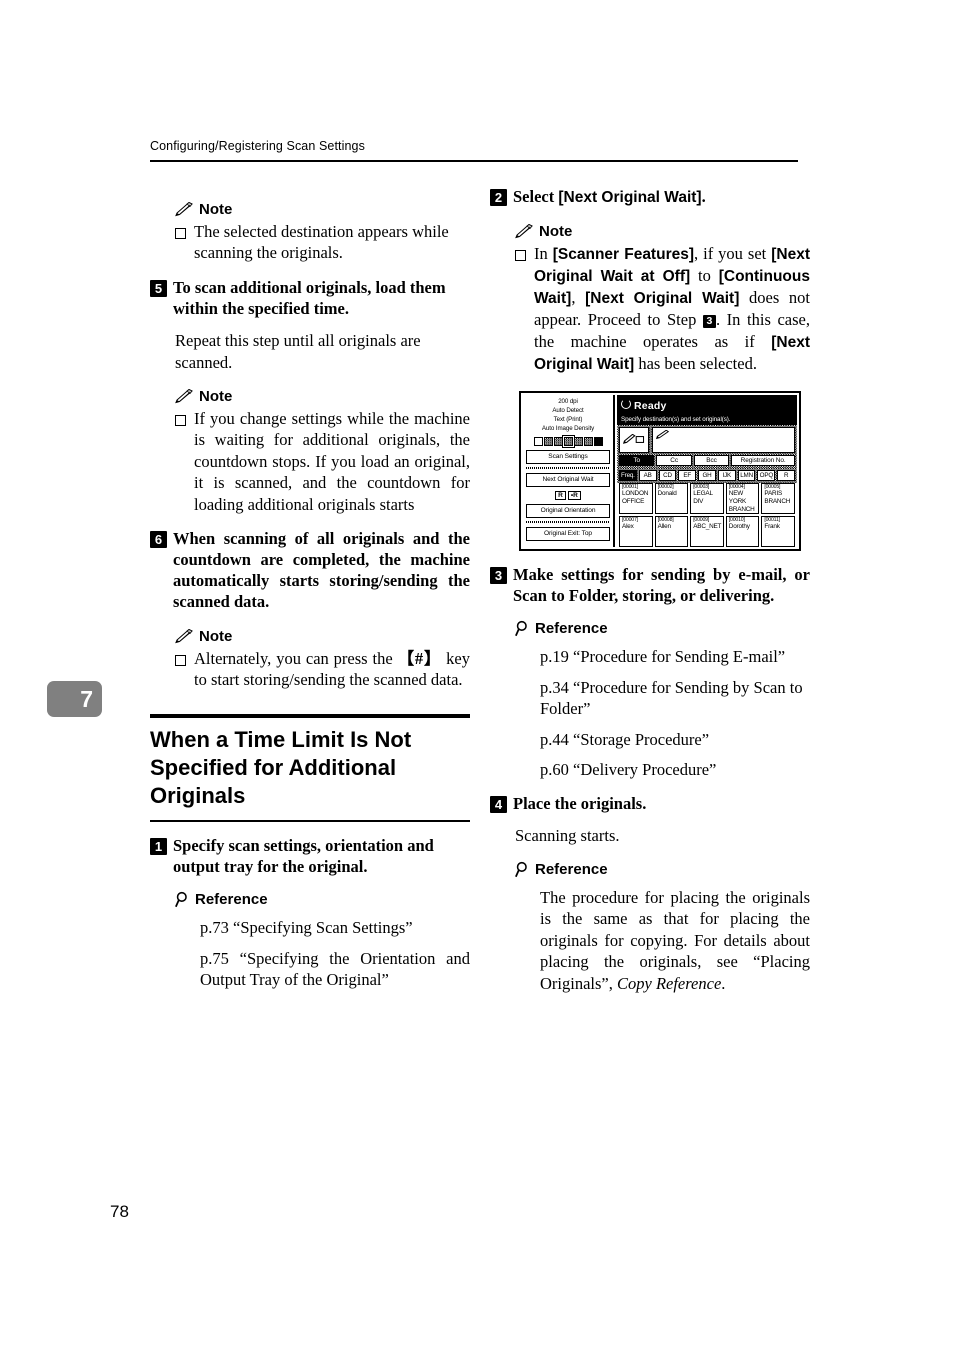  Describe the element at coordinates (158, 288) in the screenshot. I see `step-number: 5` at that location.